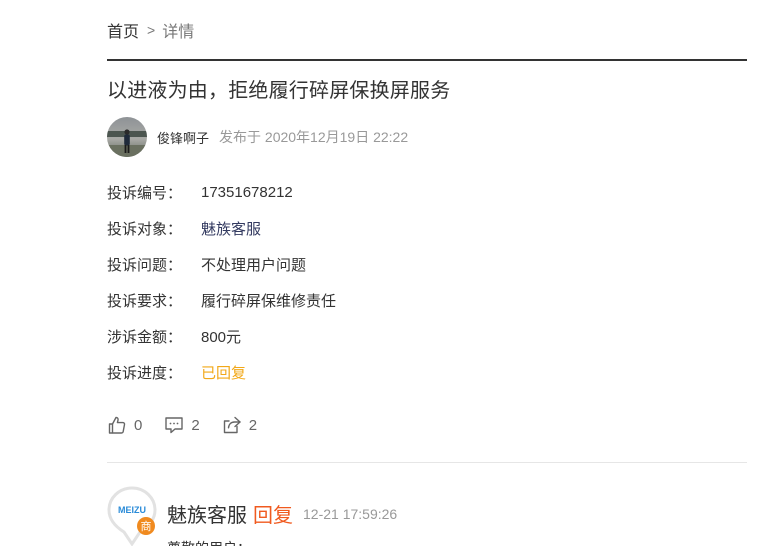 Image resolution: width=763 pixels, height=546 pixels. What do you see at coordinates (145, 373) in the screenshot?
I see `info-label: 投诉进度：` at bounding box center [145, 373].